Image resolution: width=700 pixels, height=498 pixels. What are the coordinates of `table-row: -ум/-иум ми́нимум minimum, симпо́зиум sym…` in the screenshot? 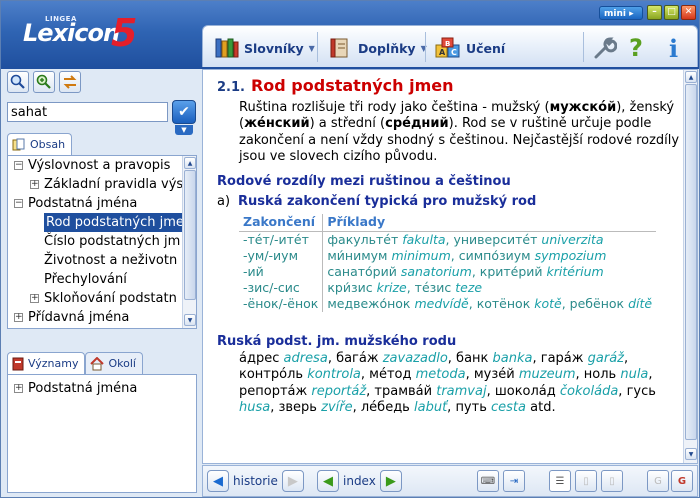 It's located at (447, 256).